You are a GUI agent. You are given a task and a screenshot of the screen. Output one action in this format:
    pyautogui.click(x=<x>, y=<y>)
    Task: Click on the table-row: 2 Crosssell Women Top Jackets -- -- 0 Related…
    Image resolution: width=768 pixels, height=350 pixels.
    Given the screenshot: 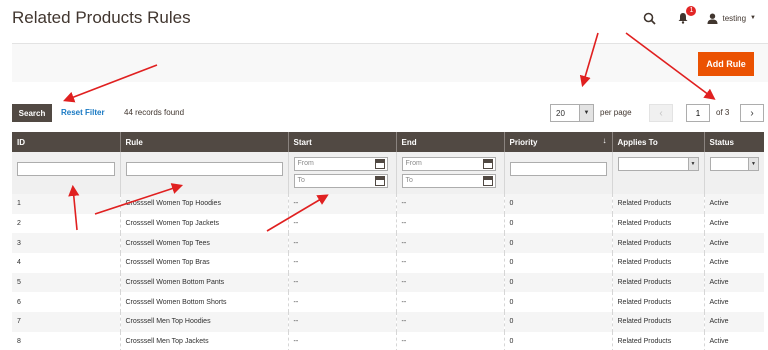 What is the action you would take?
    pyautogui.click(x=388, y=223)
    